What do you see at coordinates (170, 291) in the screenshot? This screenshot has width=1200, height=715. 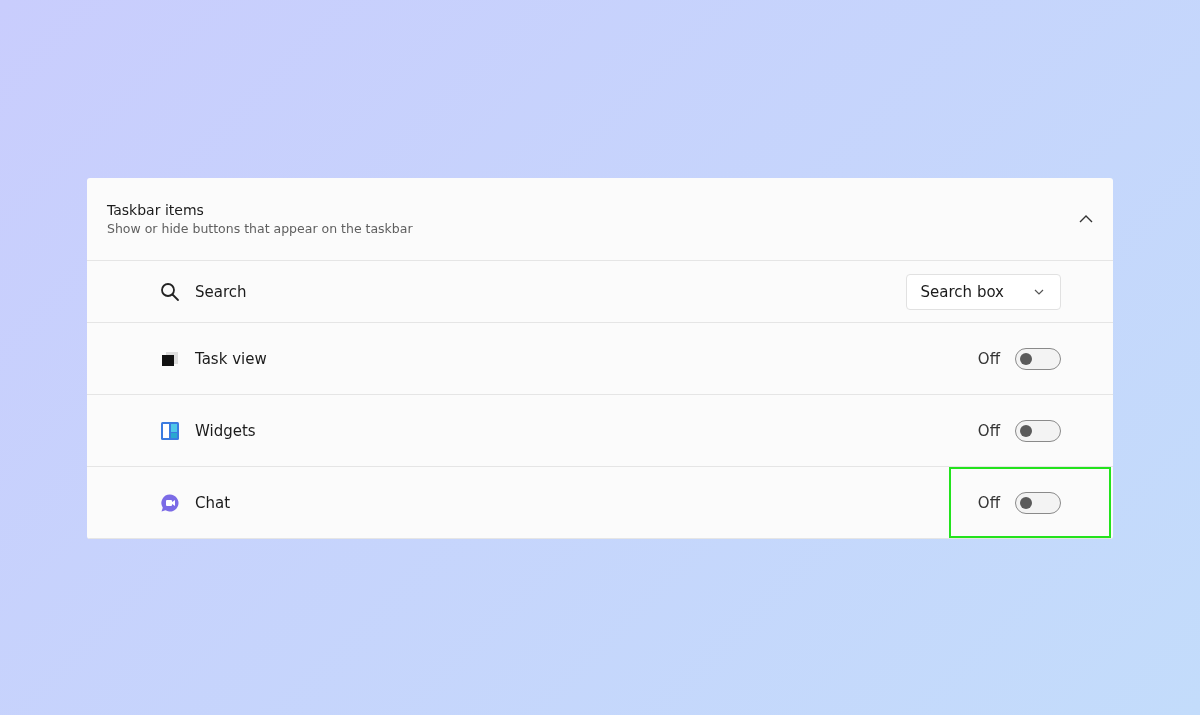 I see `search-icon` at bounding box center [170, 291].